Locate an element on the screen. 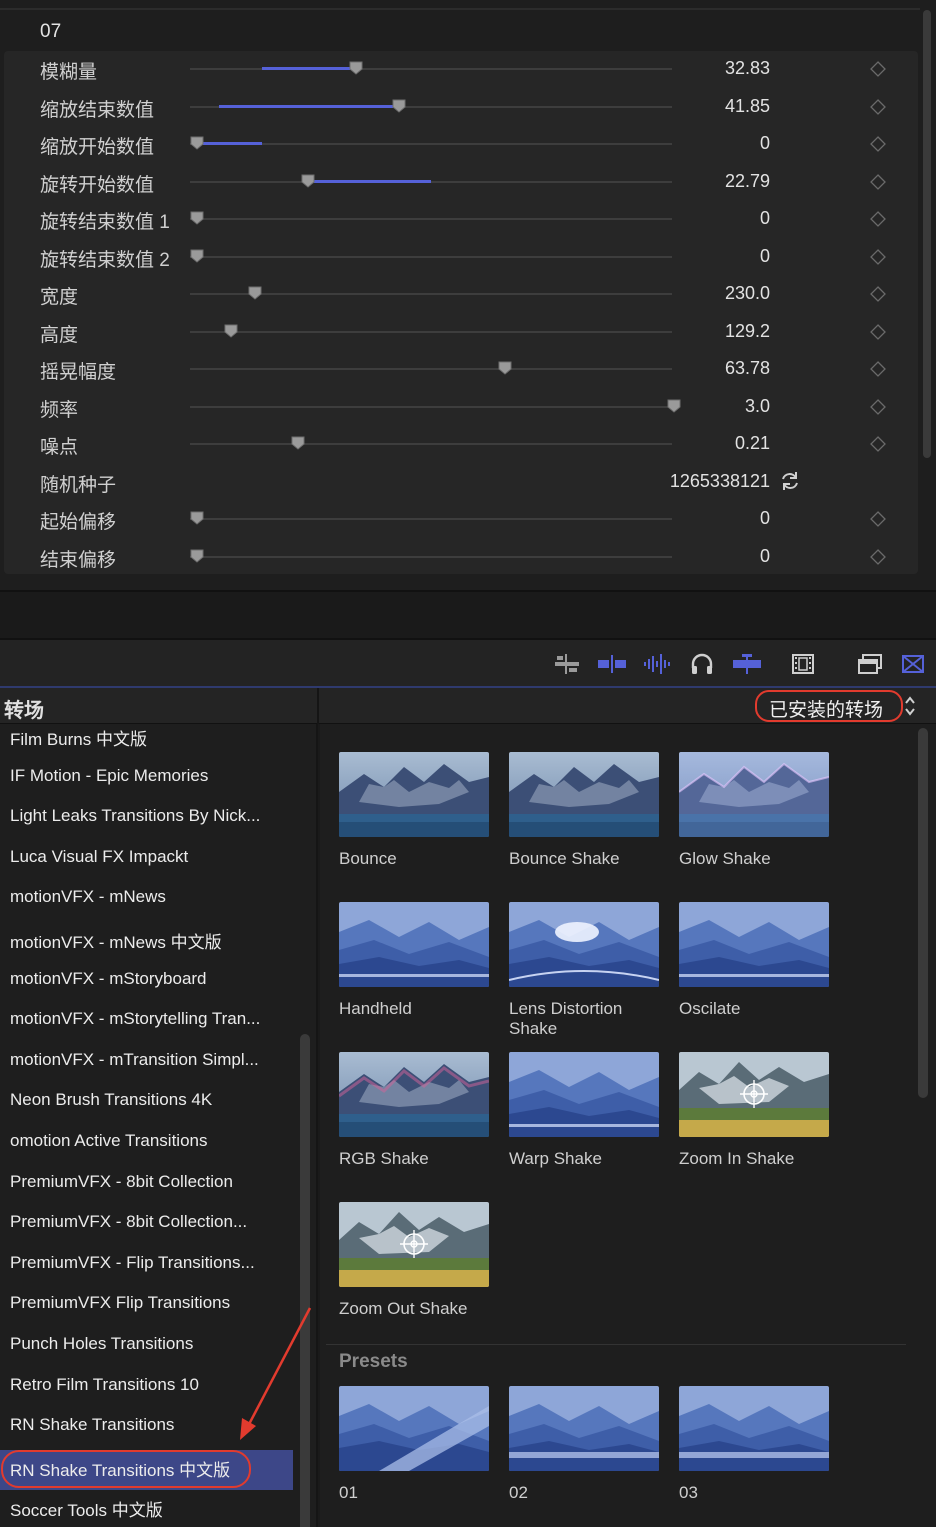 This screenshot has height=1527, width=936. grid-scrollbar is located at coordinates (923, 913).